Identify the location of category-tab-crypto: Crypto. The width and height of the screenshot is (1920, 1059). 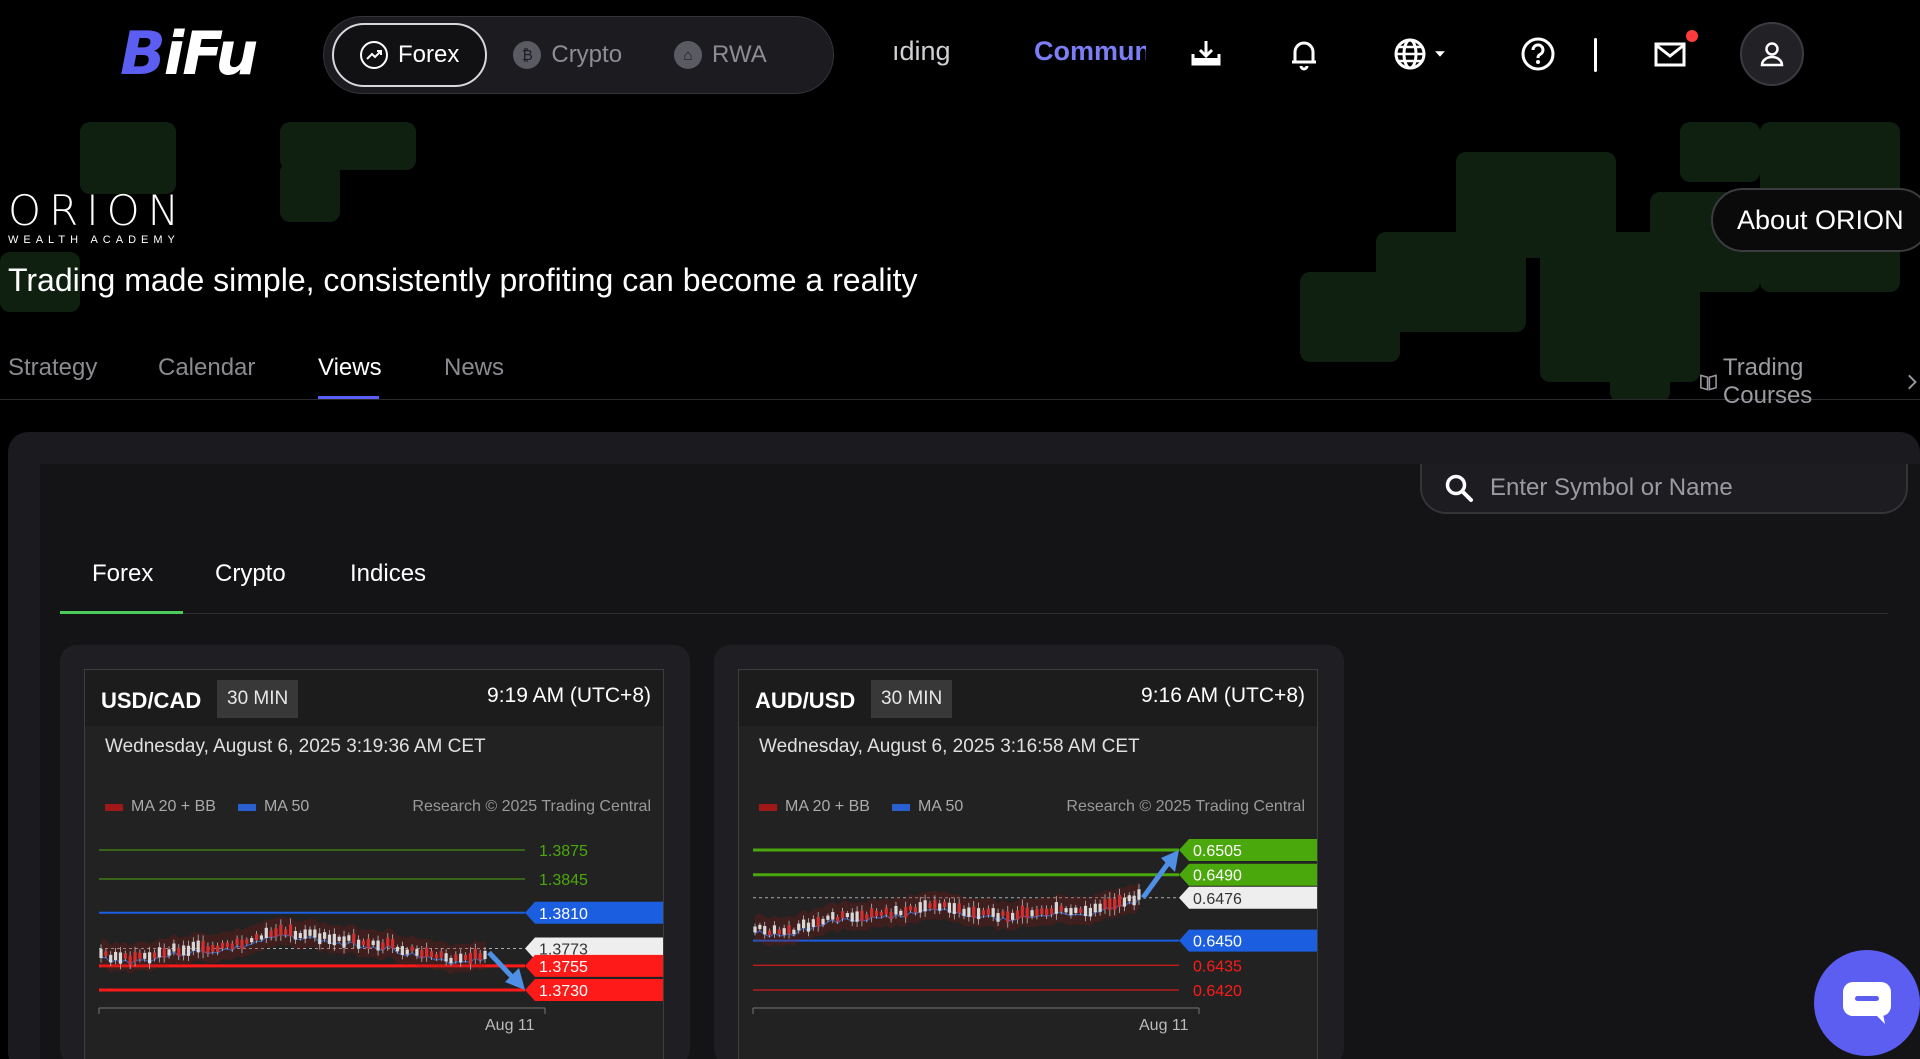
(250, 574).